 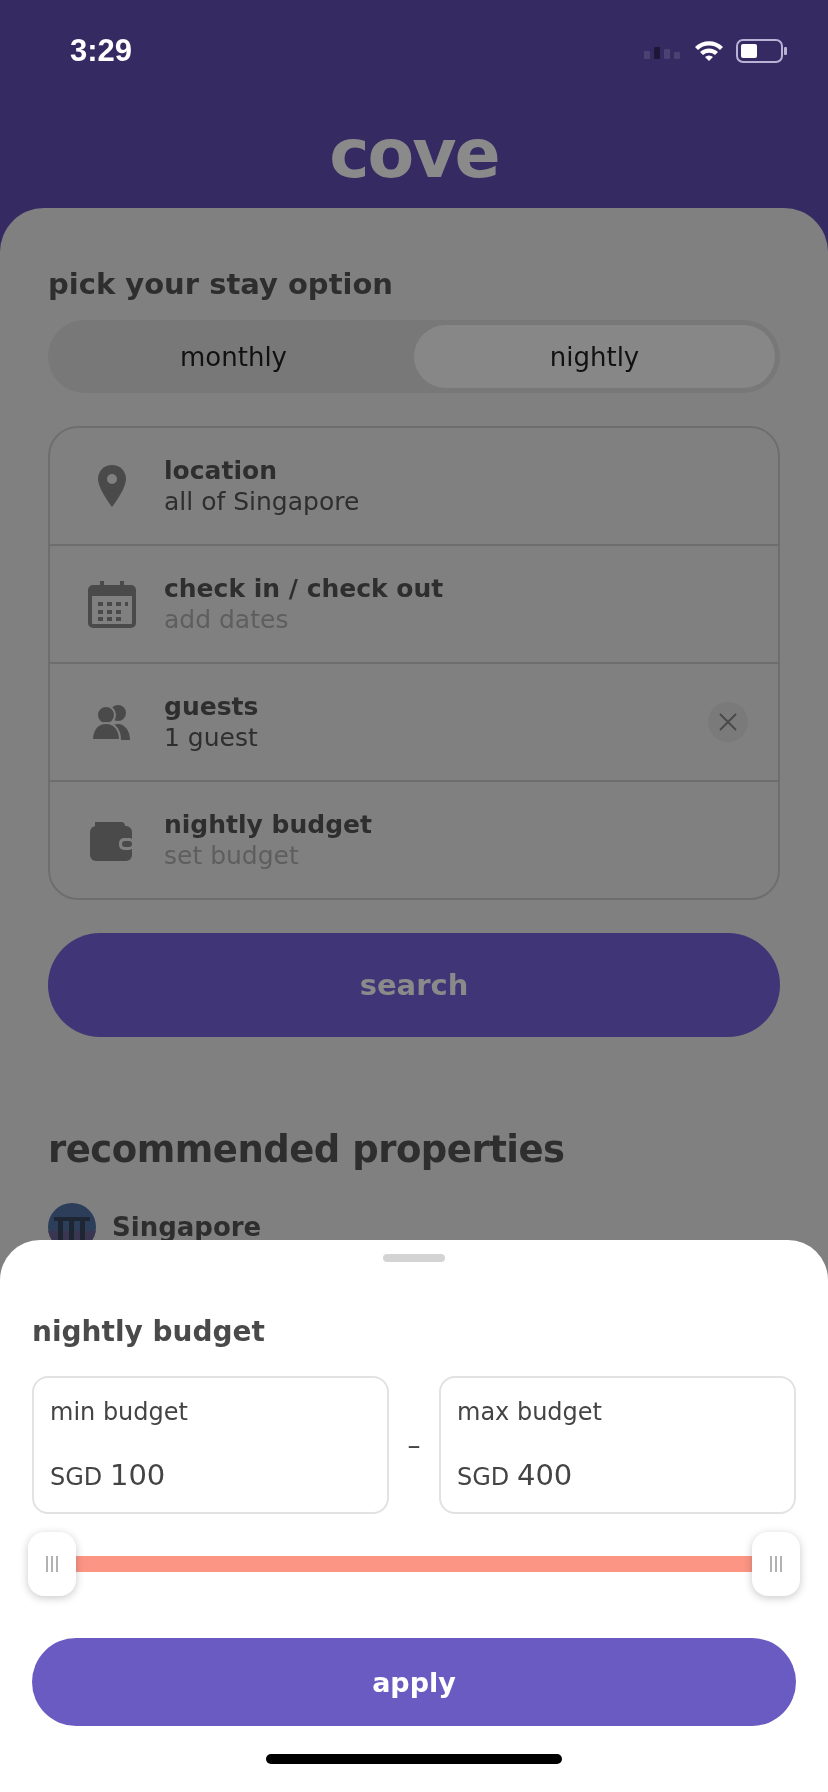 What do you see at coordinates (709, 51) in the screenshot?
I see `wifi-icon` at bounding box center [709, 51].